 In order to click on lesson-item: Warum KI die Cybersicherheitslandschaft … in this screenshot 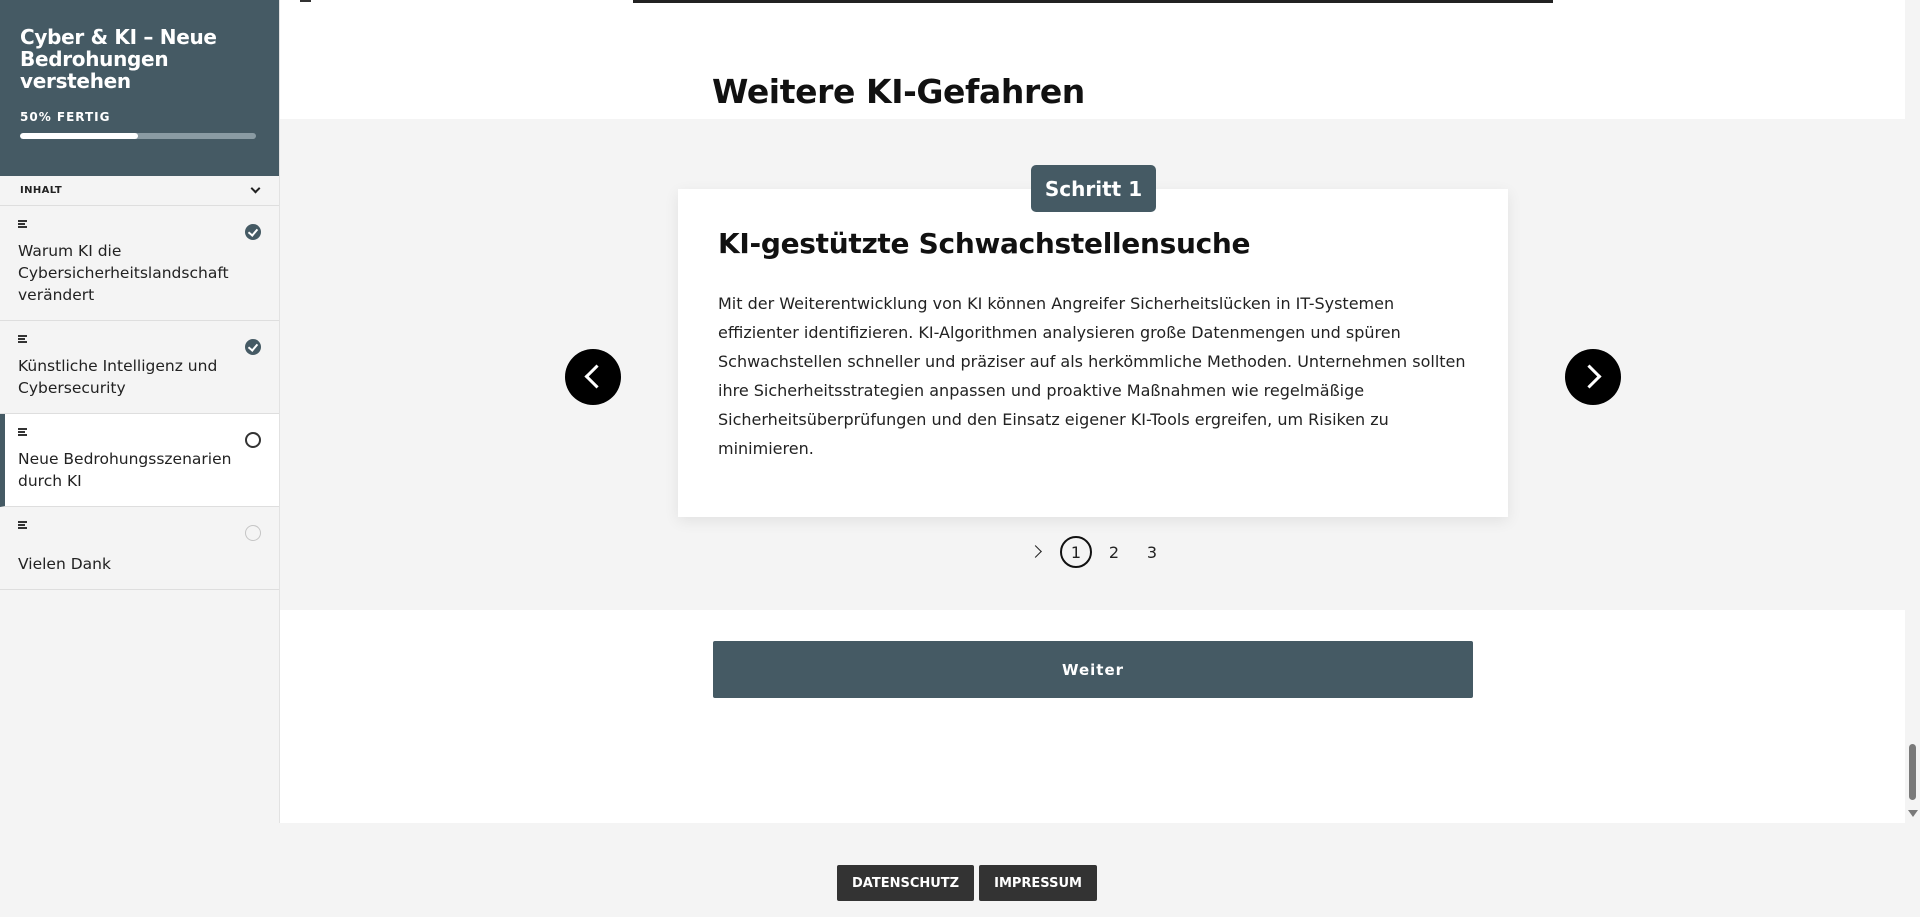, I will do `click(139, 263)`.